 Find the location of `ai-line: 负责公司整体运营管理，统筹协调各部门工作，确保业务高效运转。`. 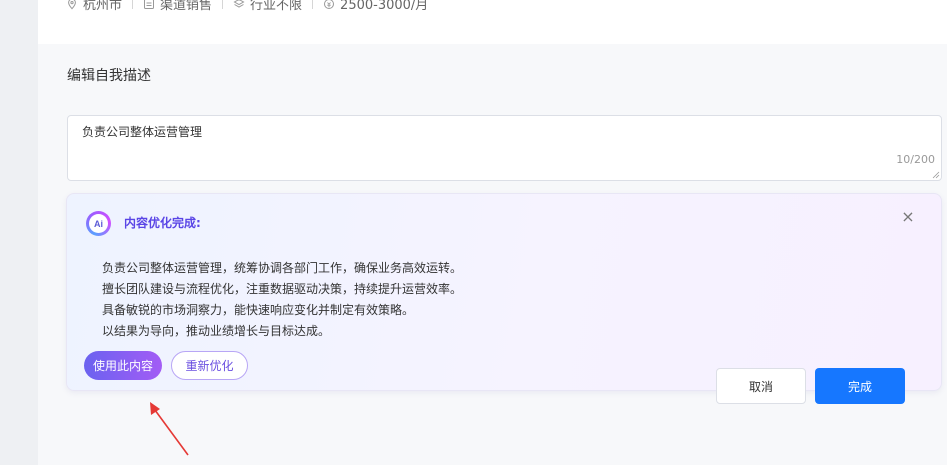

ai-line: 负责公司整体运营管理，统筹协调各部门工作，确保业务高效运转。 is located at coordinates (282, 268).